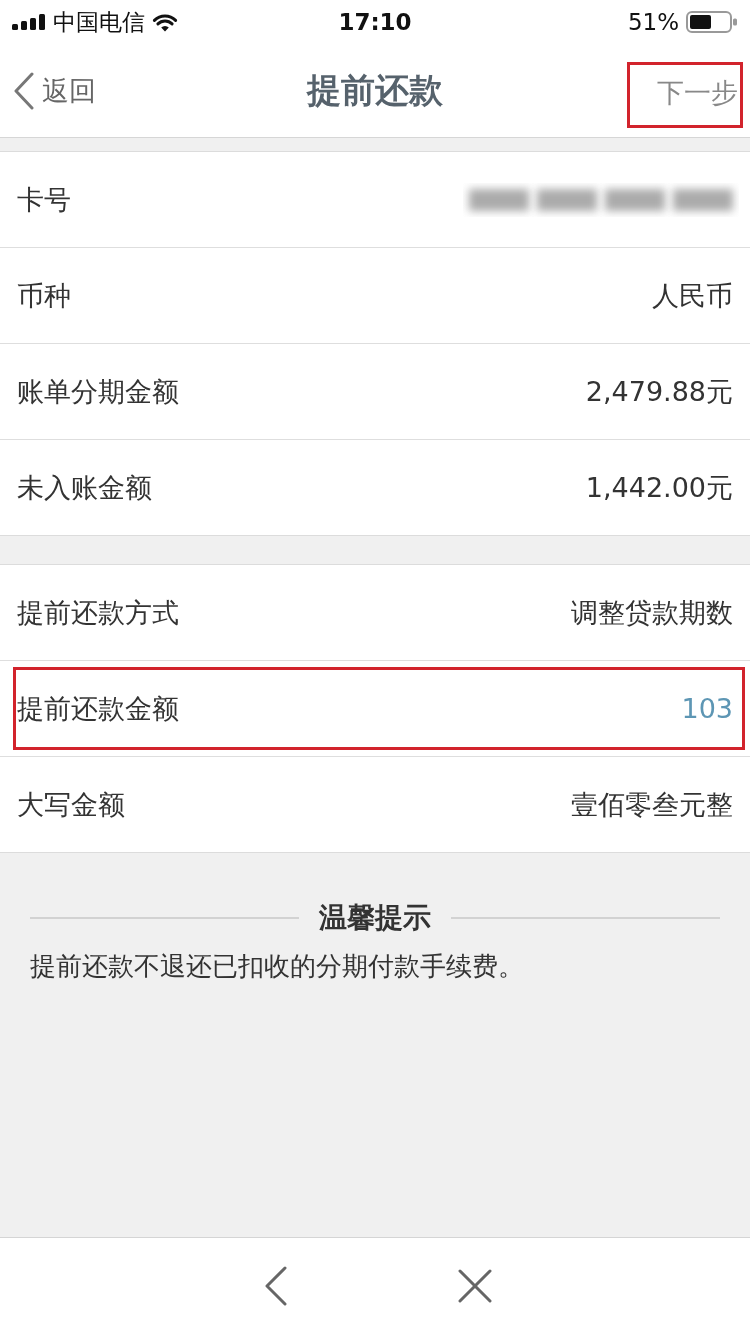 This screenshot has height=1334, width=750. I want to click on page-title: 提前还款, so click(375, 90).